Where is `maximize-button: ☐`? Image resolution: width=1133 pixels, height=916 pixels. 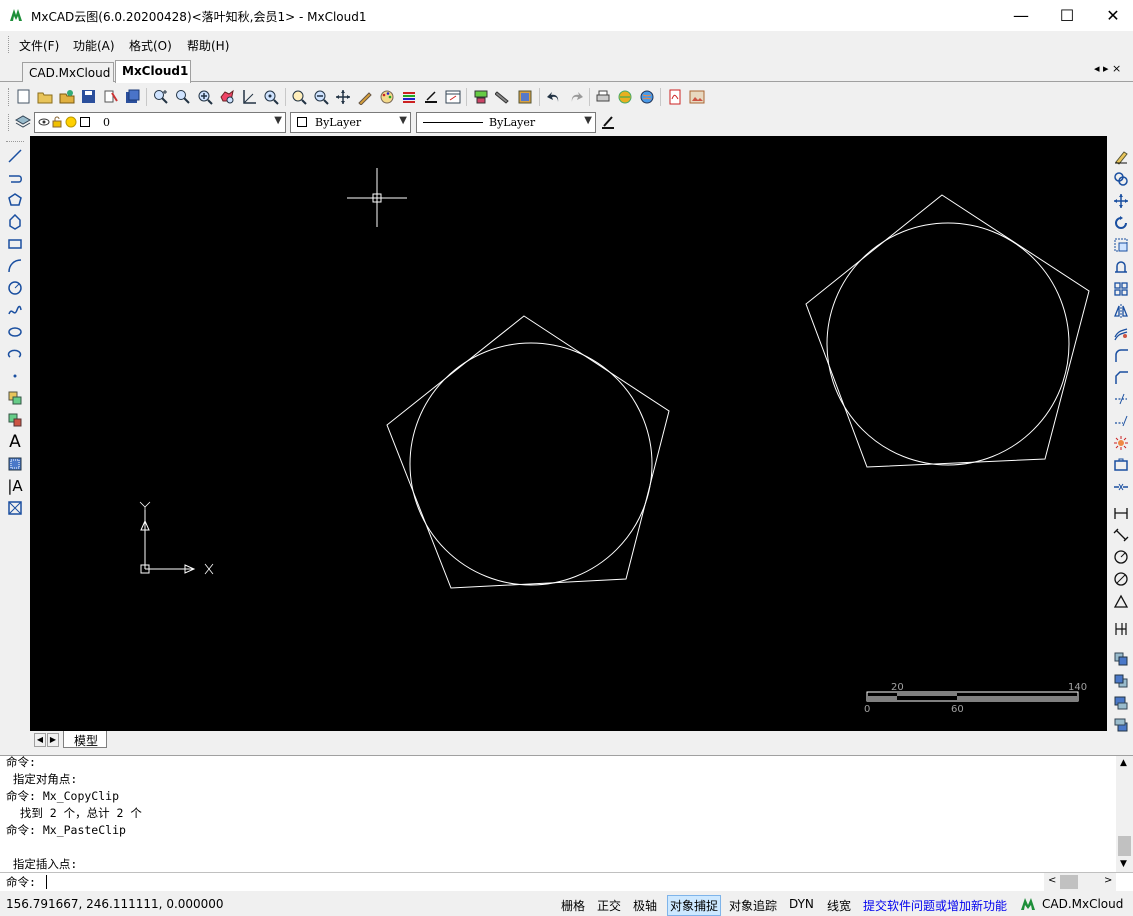
maximize-button: ☐ is located at coordinates (1067, 15).